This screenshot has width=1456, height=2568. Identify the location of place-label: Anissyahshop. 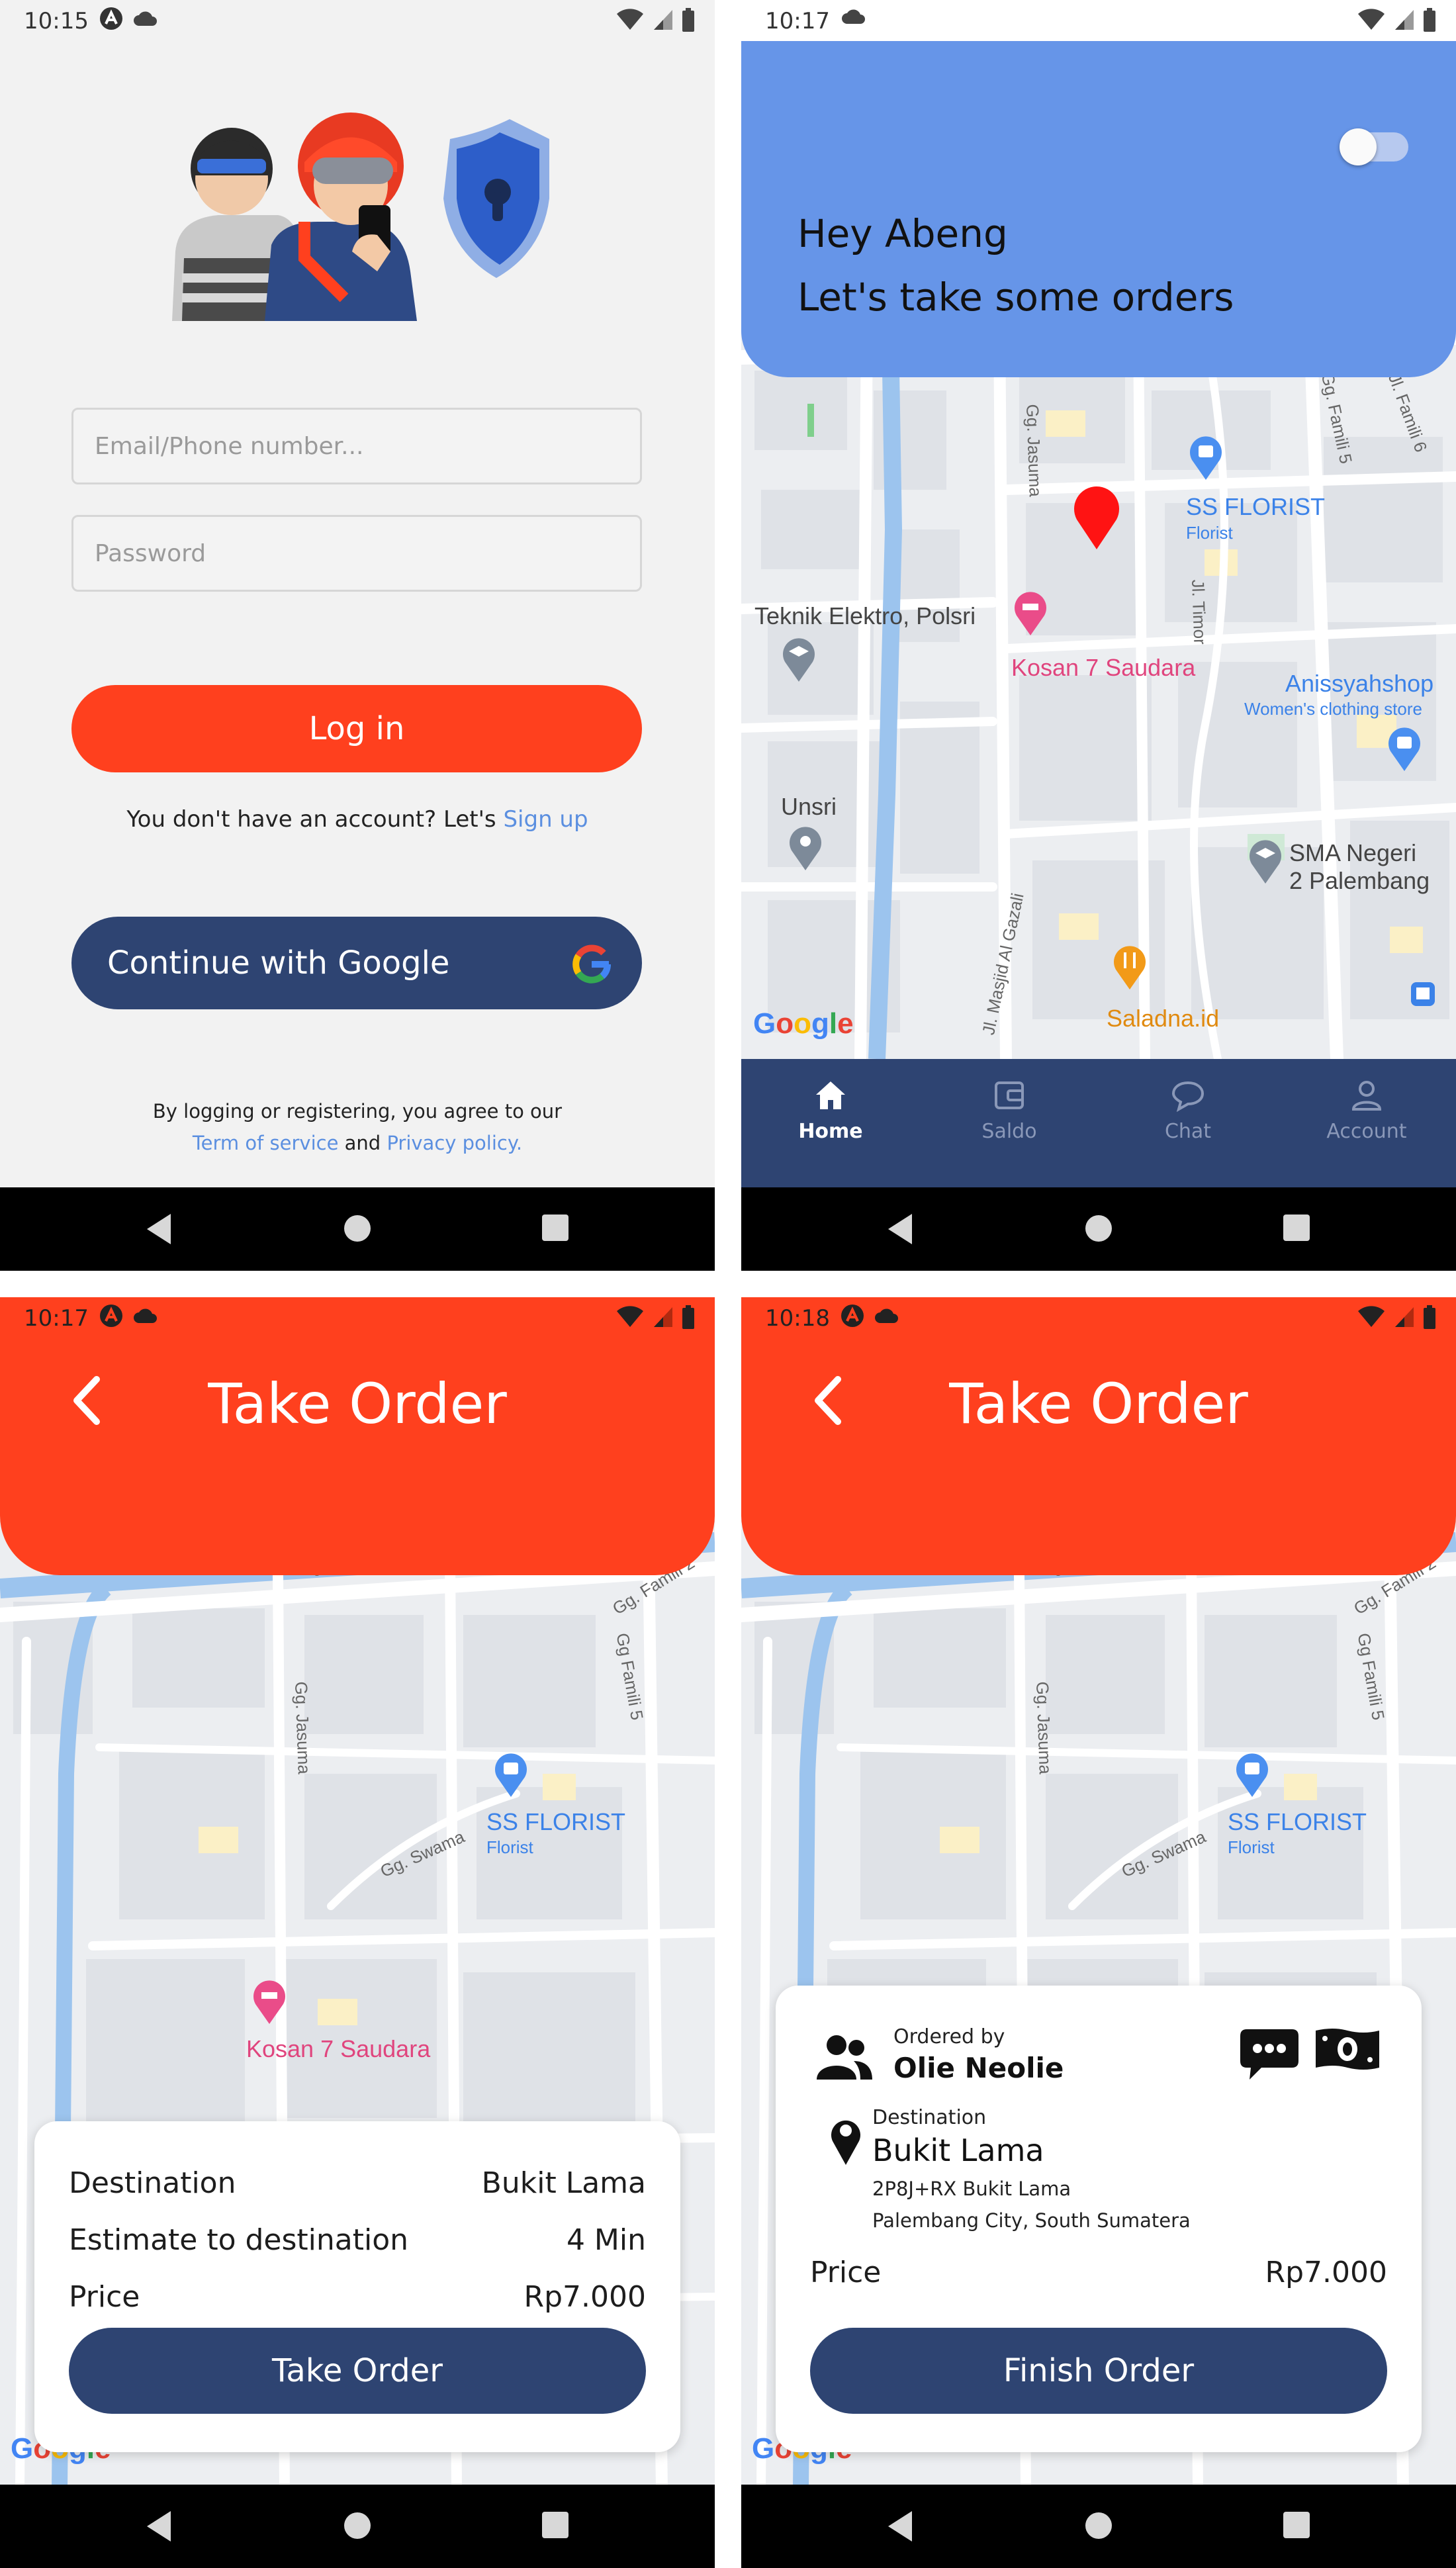
(1359, 683).